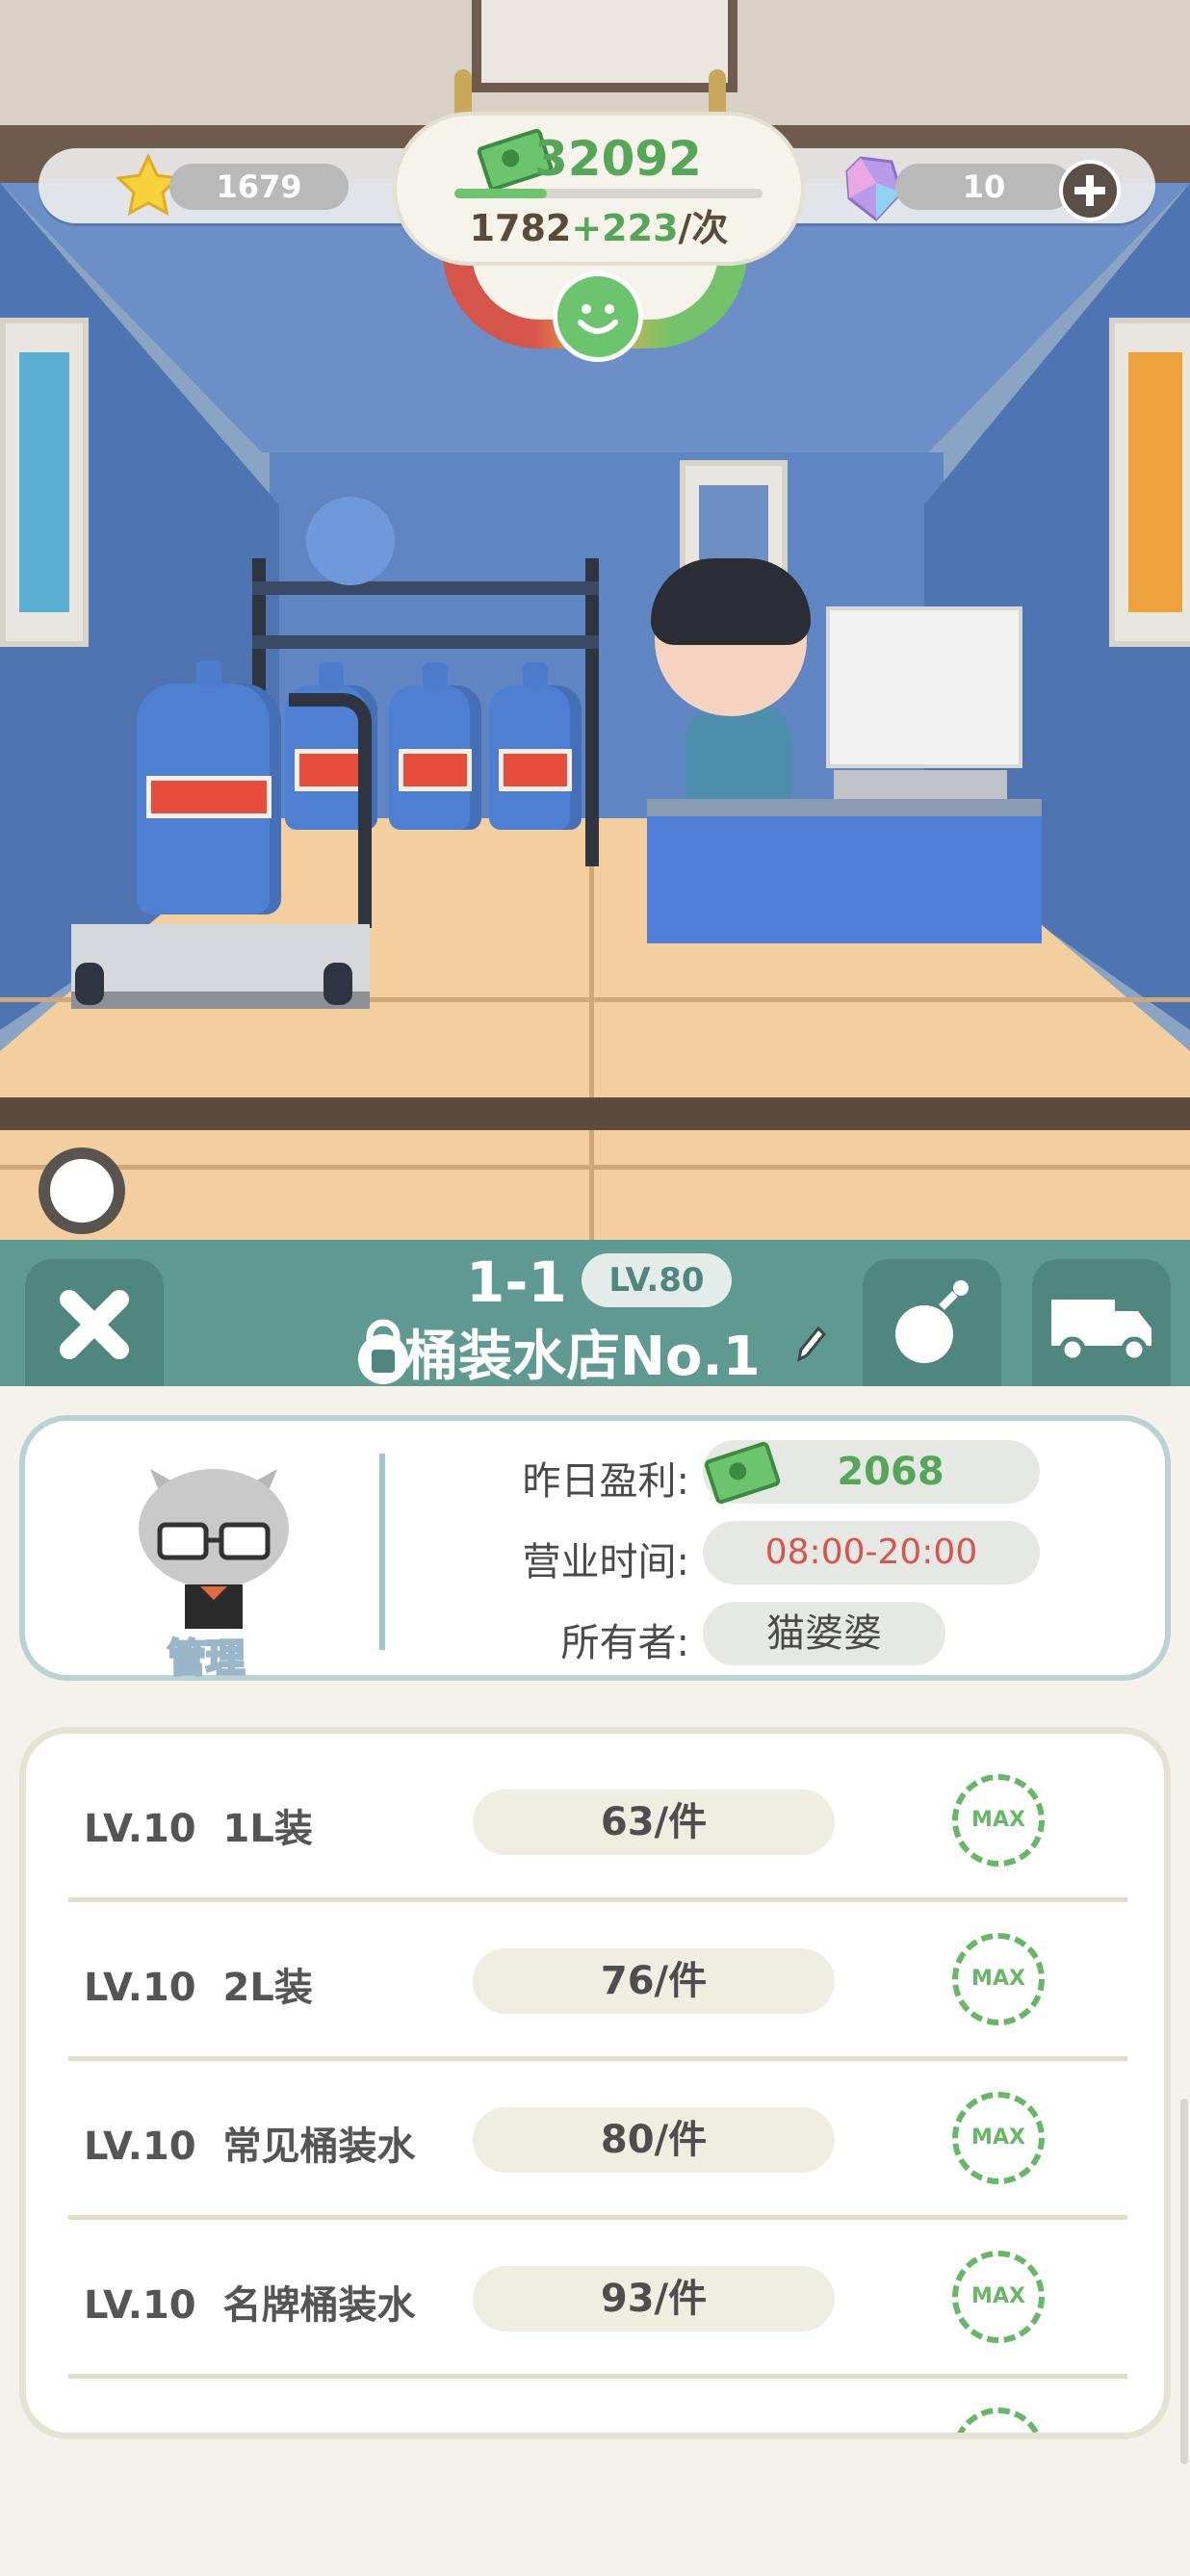 The image size is (1190, 2576). I want to click on close-button, so click(95, 1323).